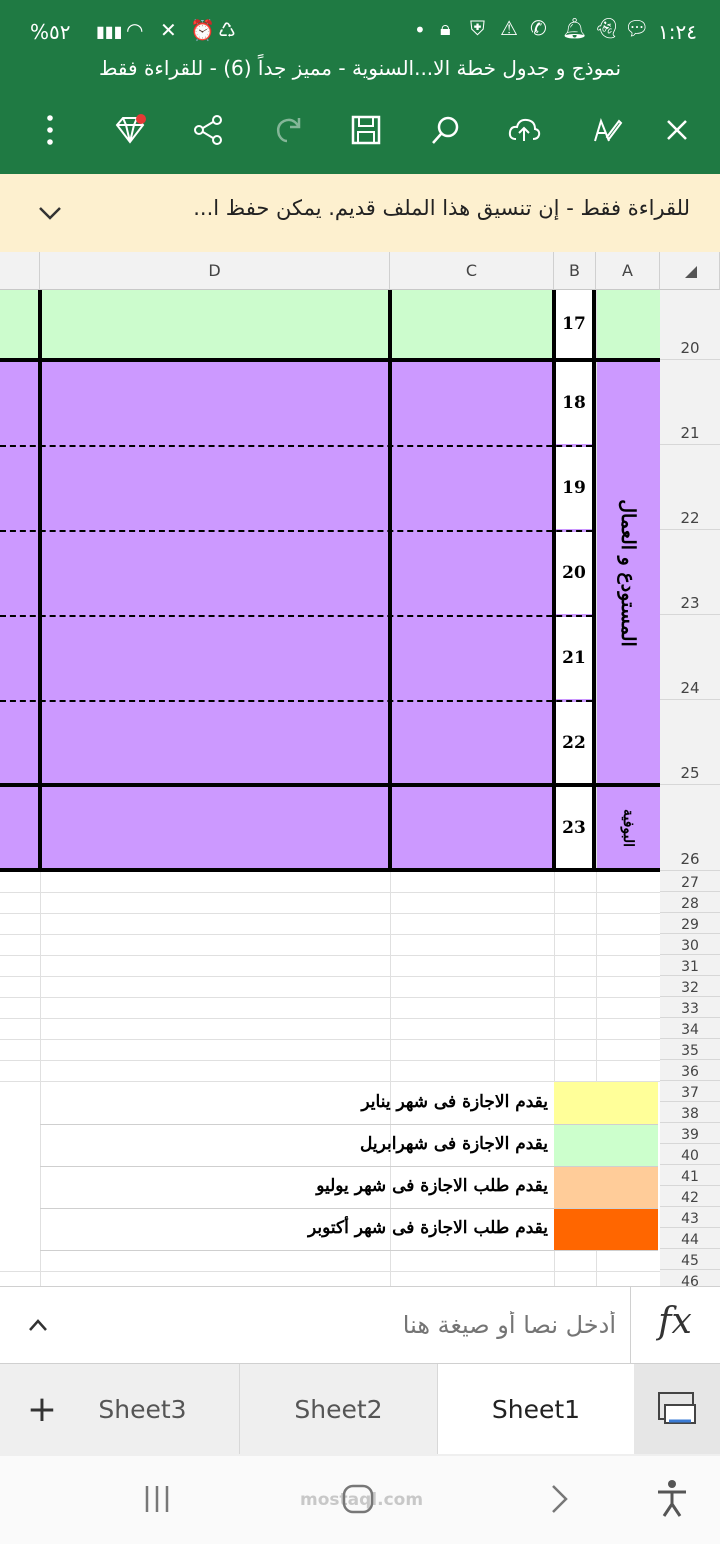 The image size is (720, 1544). I want to click on row-header-27: 27, so click(690, 881).